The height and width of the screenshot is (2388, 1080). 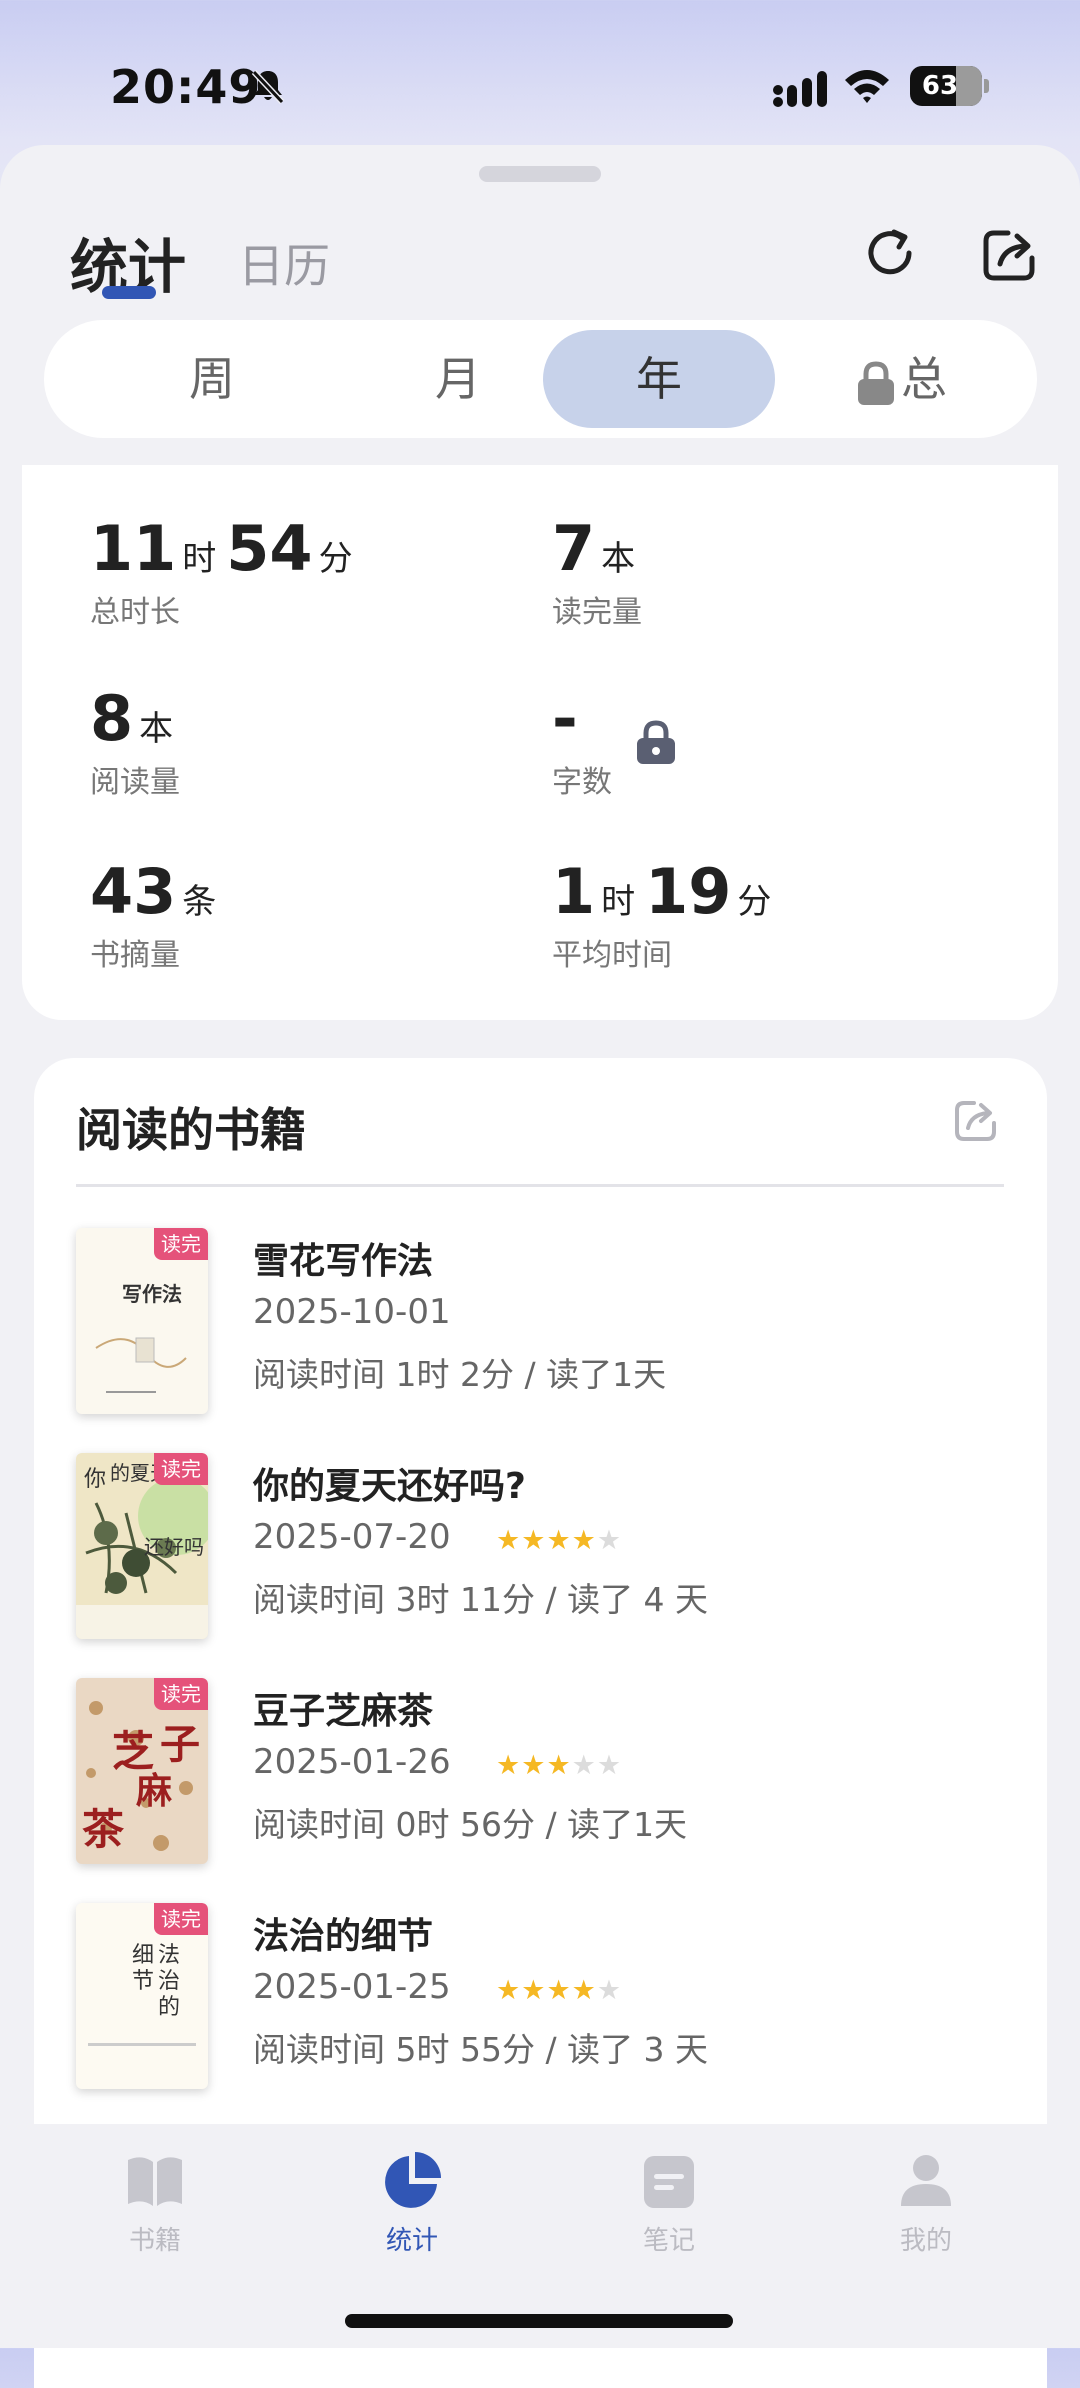 I want to click on stat-label: 总时长, so click(x=135, y=612).